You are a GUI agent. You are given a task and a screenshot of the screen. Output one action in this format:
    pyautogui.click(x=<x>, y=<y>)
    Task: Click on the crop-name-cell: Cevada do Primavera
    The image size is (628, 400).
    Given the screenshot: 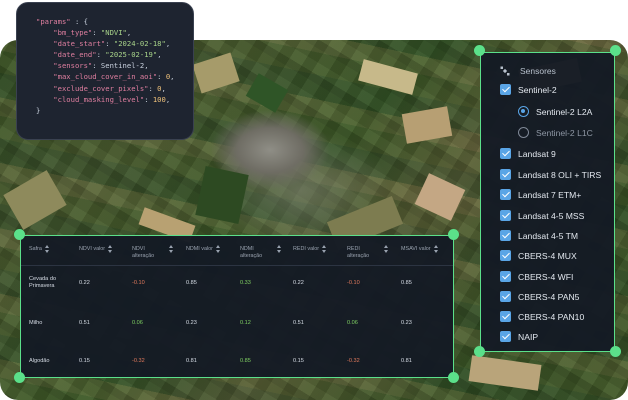 What is the action you would take?
    pyautogui.click(x=43, y=283)
    